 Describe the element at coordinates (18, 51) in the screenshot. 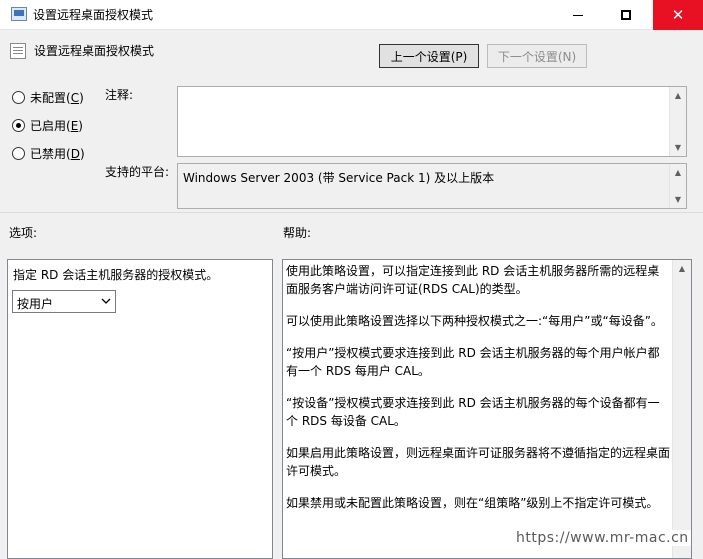

I see `policy-setting-icon` at that location.